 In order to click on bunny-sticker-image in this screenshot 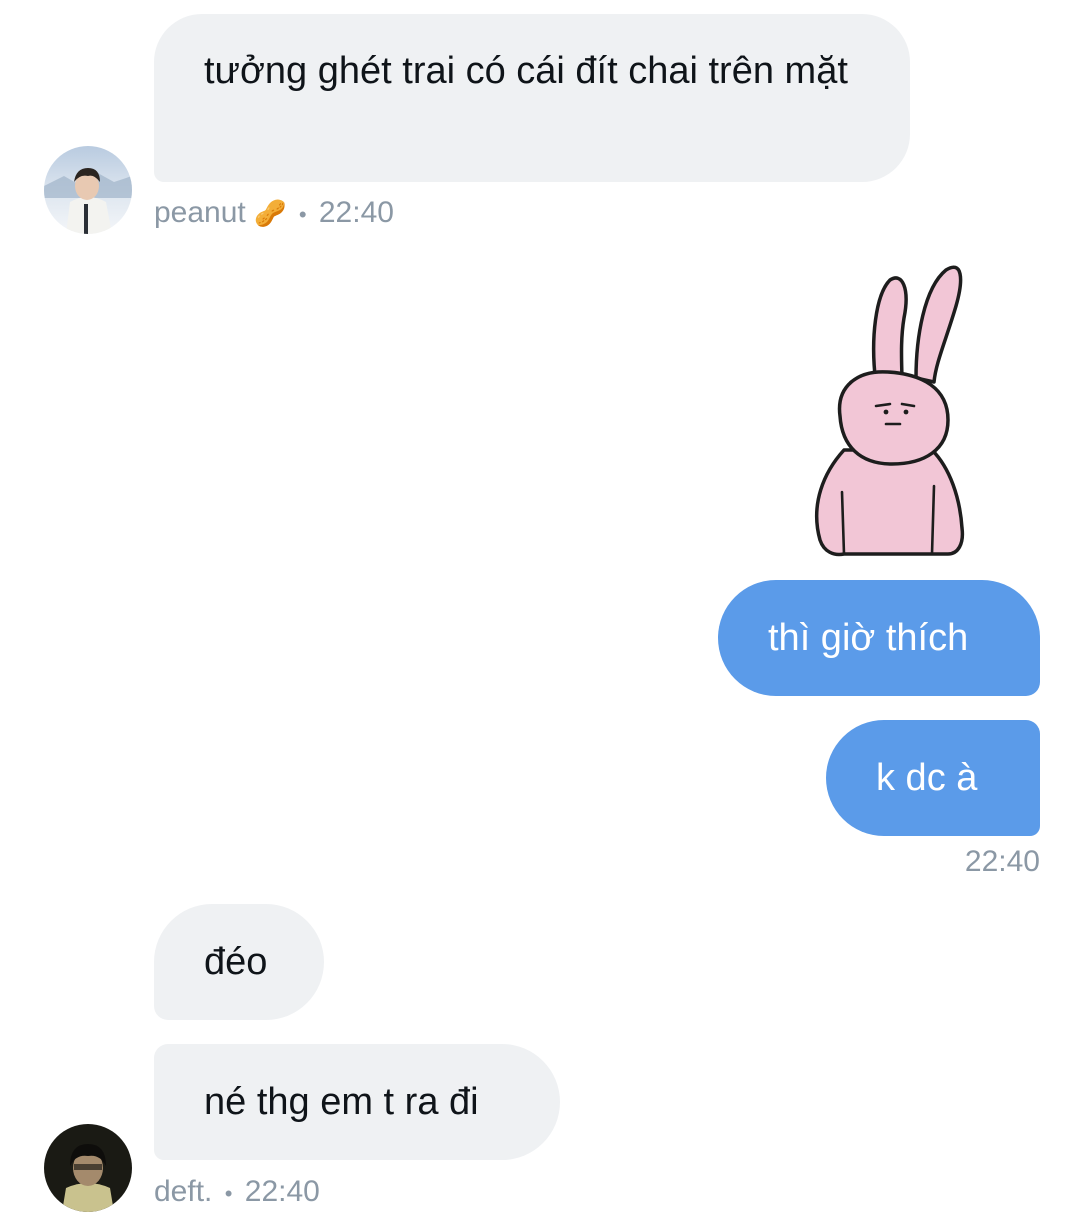, I will do `click(890, 411)`.